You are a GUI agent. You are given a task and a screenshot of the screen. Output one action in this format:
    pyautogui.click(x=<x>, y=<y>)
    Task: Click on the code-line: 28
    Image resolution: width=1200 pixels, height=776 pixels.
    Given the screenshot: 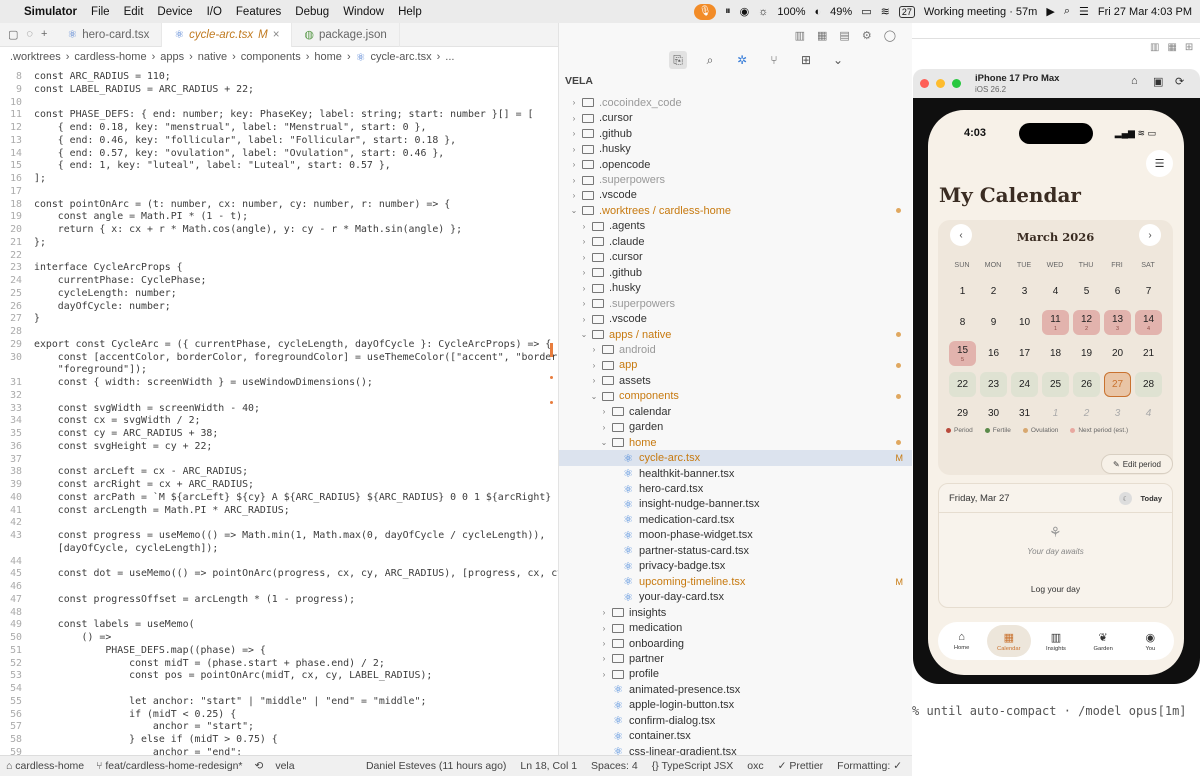 What is the action you would take?
    pyautogui.click(x=17, y=331)
    